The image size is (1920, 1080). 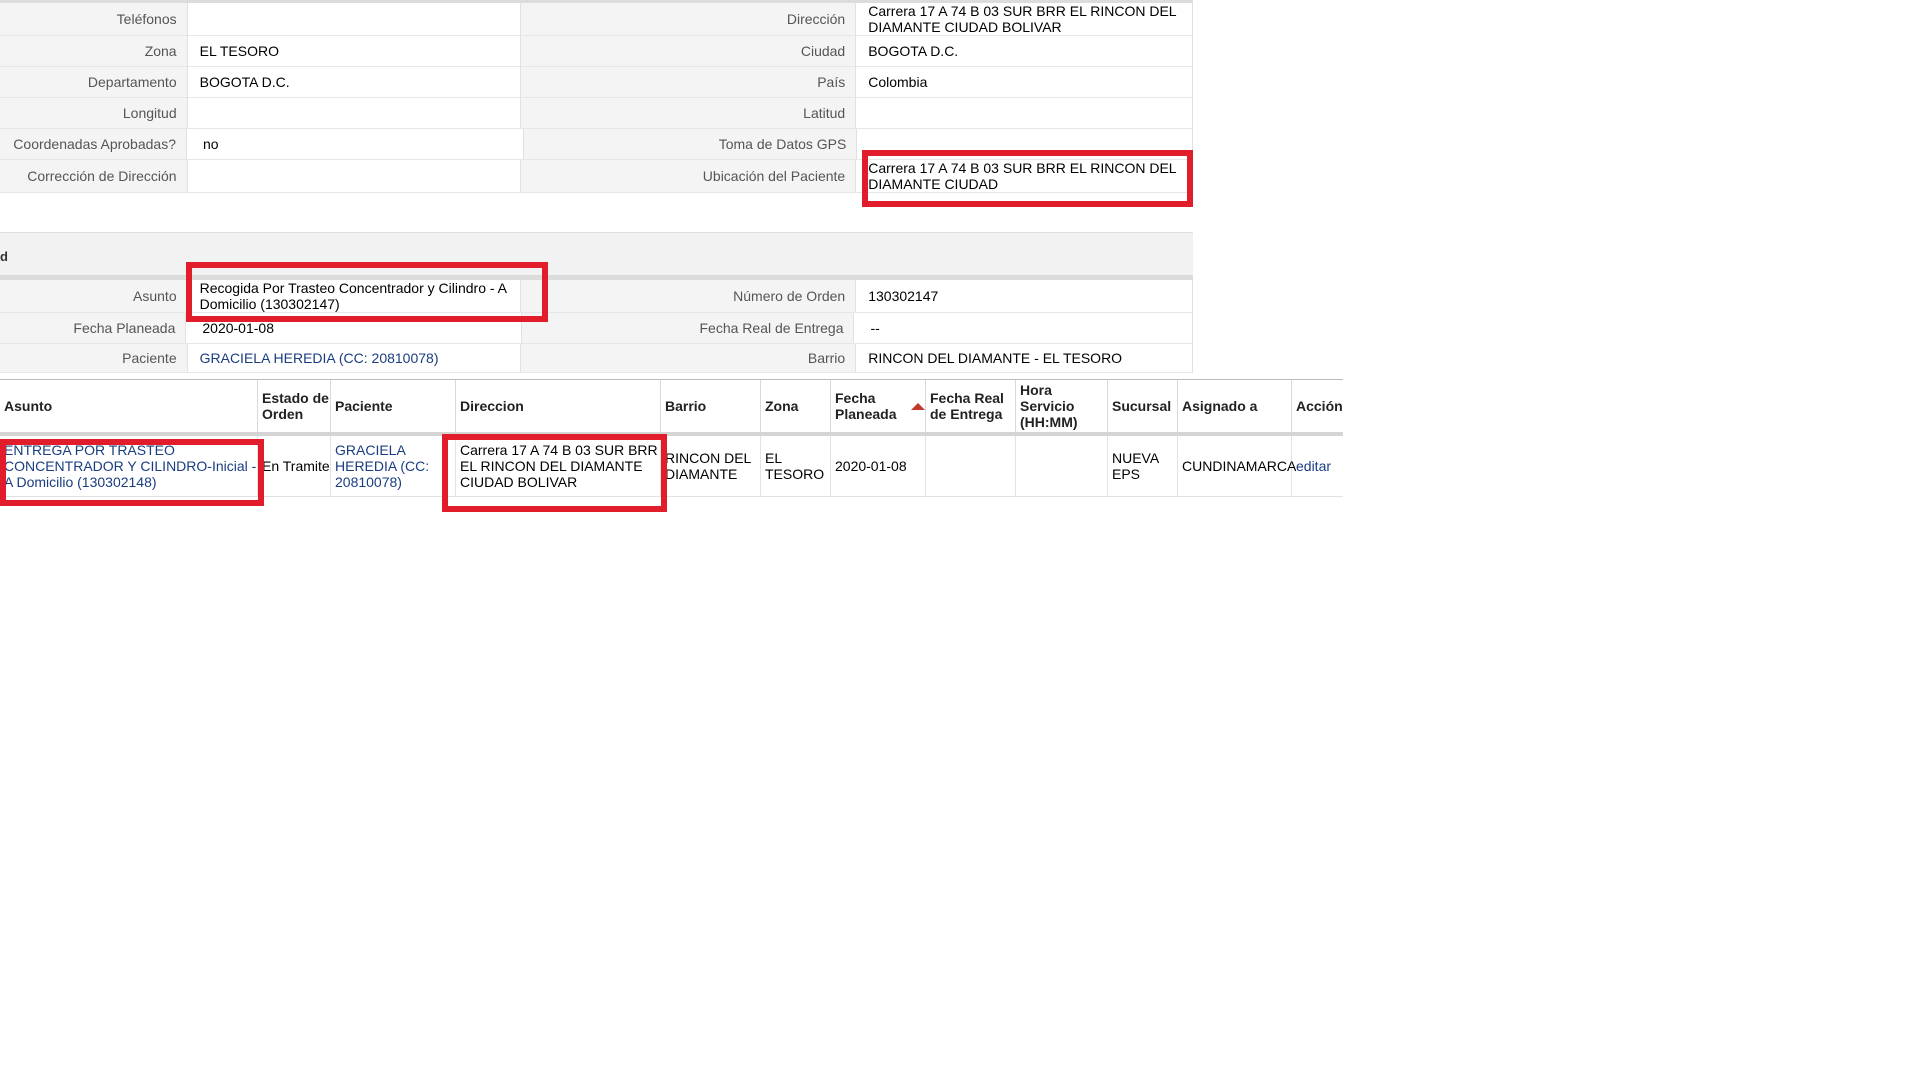 I want to click on cell-barrio: RINCON DEL DIAMANTE, so click(x=711, y=466).